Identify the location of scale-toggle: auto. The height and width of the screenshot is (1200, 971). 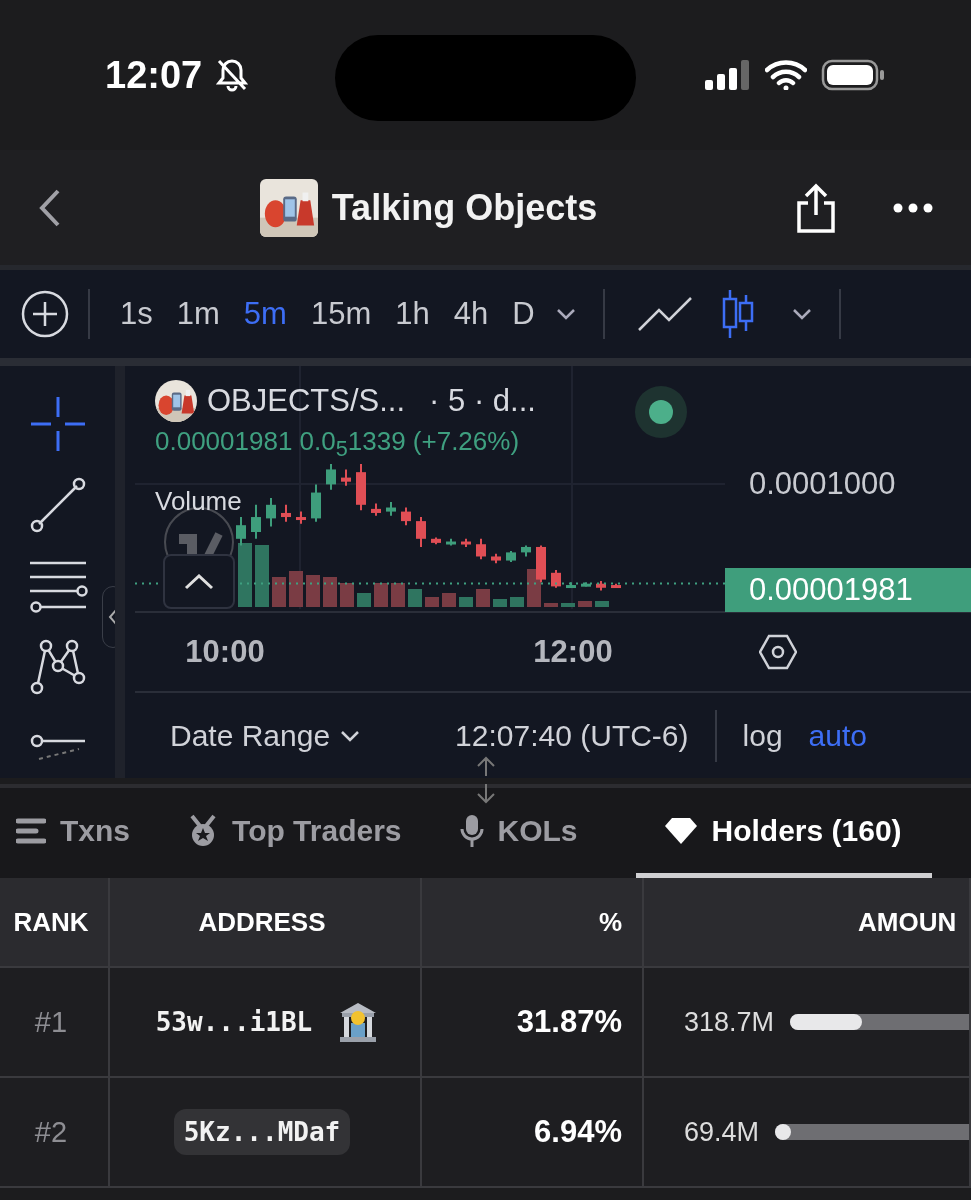
(824, 735).